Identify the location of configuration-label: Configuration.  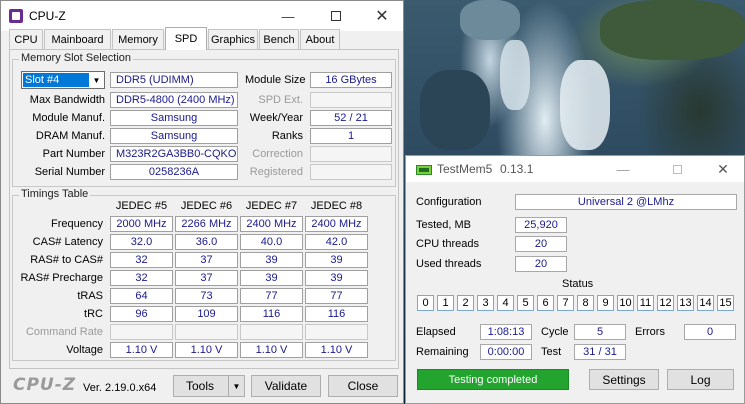
(449, 202).